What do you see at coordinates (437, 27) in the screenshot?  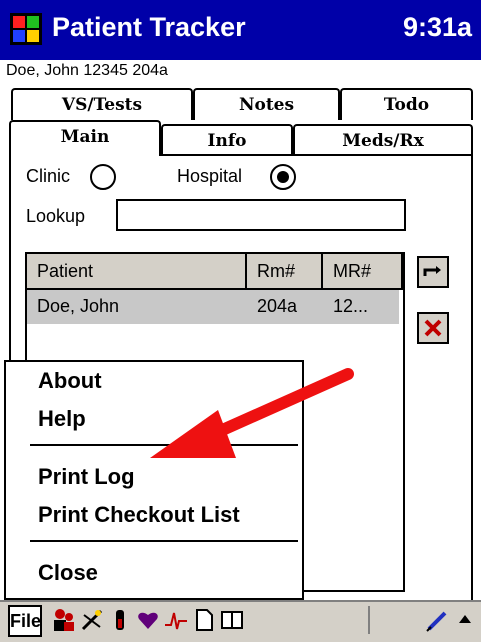 I see `clock: 9:31a` at bounding box center [437, 27].